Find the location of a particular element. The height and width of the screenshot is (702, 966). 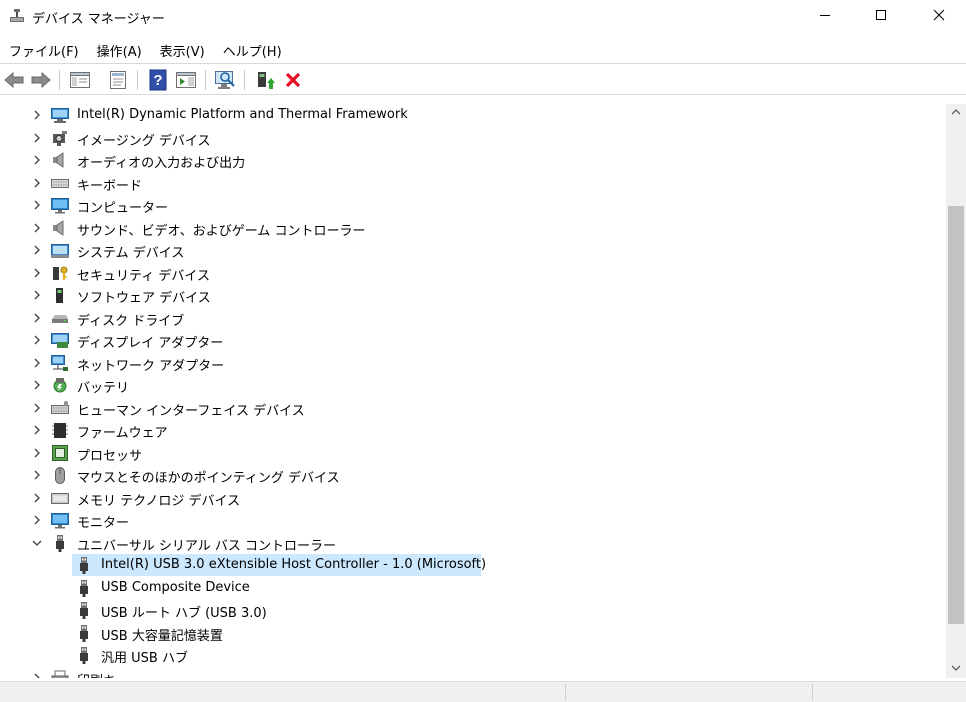

tree-category: キーボード is located at coordinates (473, 183).